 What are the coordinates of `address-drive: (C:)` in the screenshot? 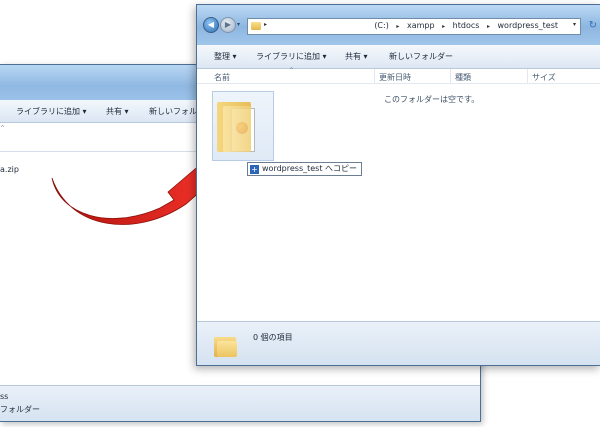 It's located at (381, 25).